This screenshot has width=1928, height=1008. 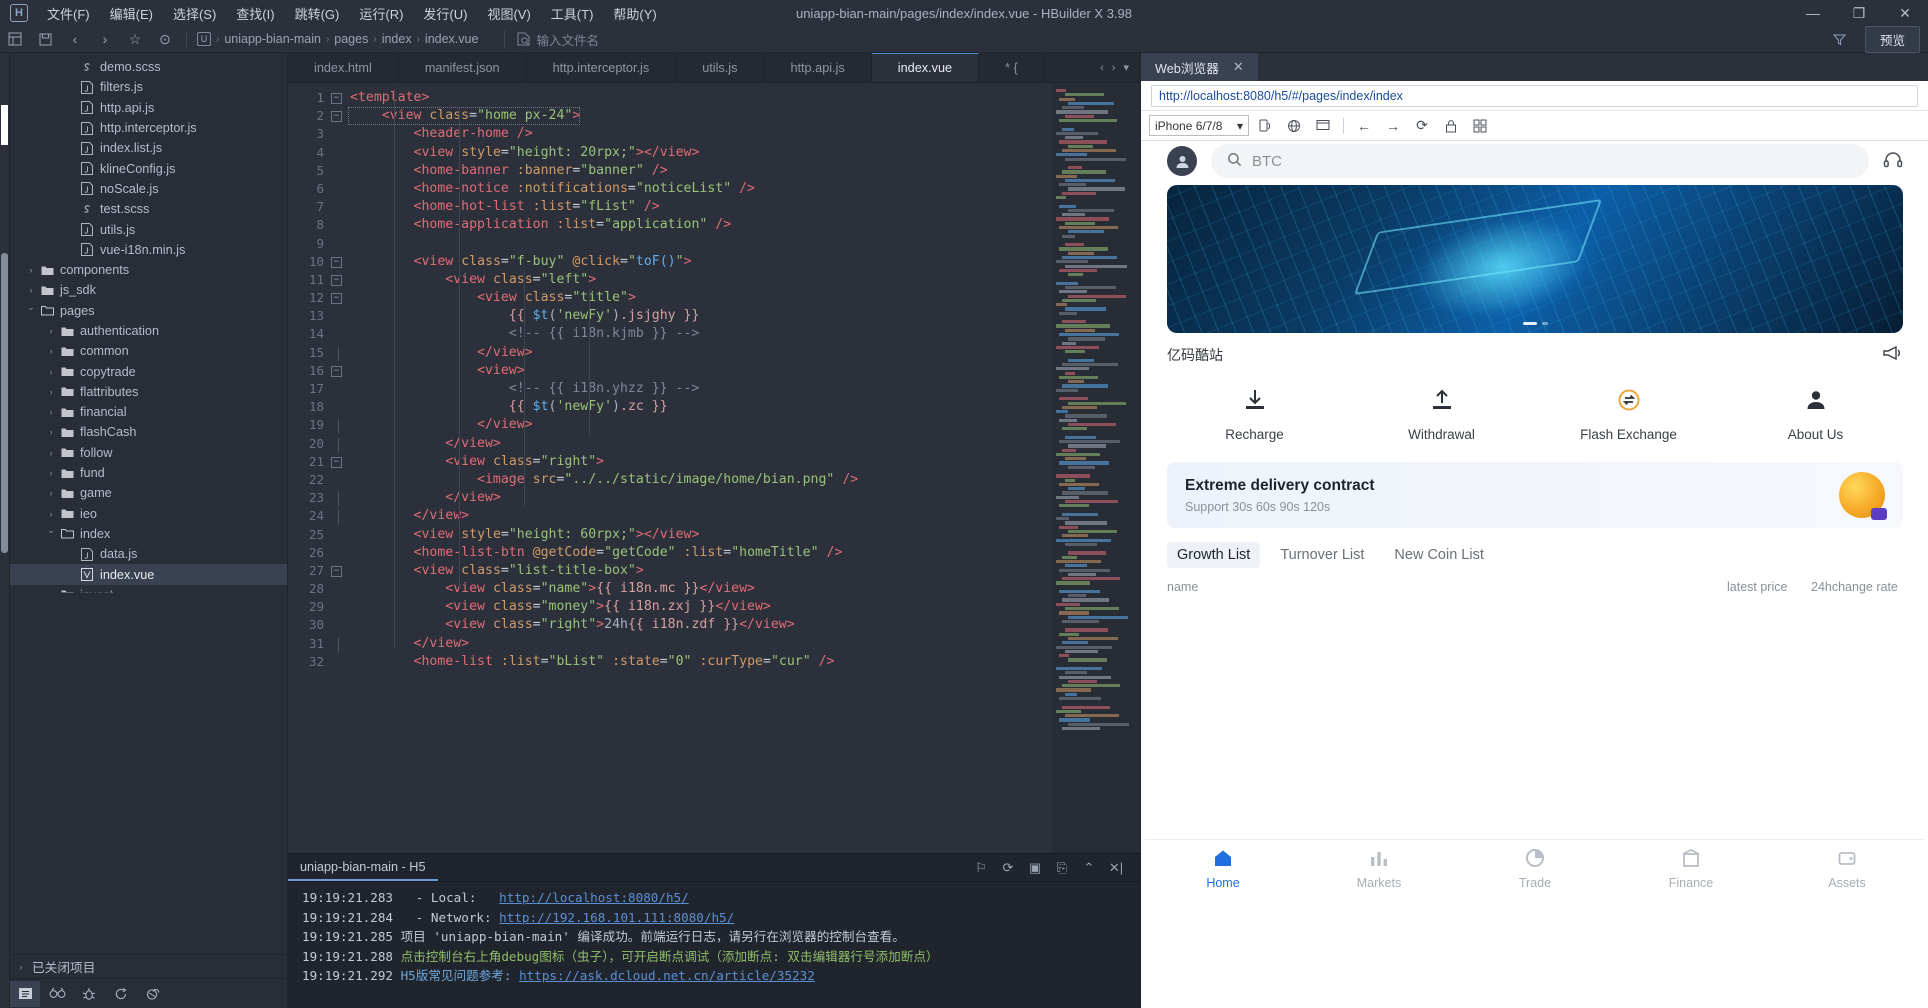 What do you see at coordinates (148, 229) in the screenshot?
I see `tree-item-utils-js: utils.js` at bounding box center [148, 229].